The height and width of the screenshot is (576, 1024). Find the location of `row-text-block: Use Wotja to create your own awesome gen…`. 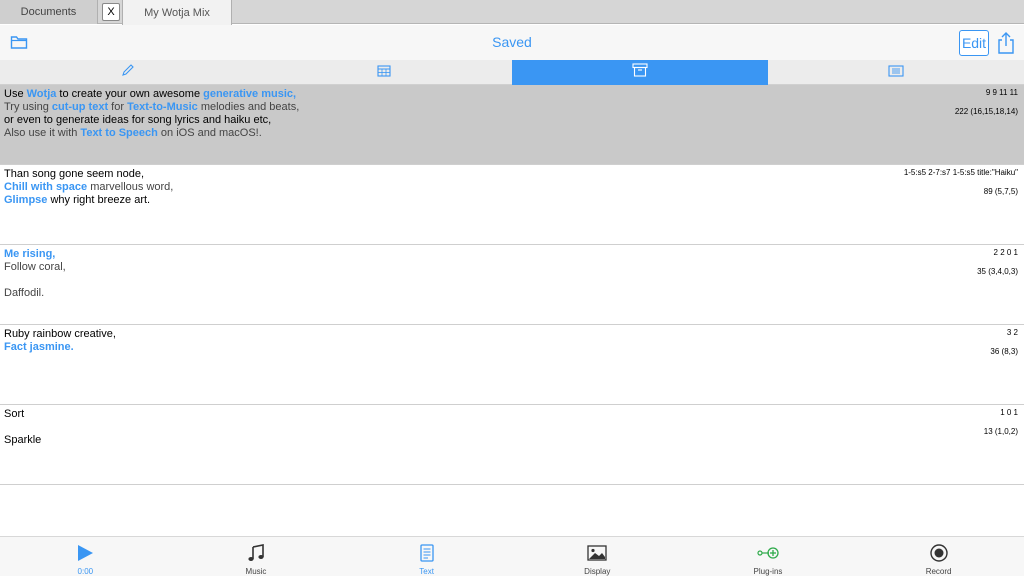

row-text-block: Use Wotja to create your own awesome gen… is located at coordinates (151, 114).